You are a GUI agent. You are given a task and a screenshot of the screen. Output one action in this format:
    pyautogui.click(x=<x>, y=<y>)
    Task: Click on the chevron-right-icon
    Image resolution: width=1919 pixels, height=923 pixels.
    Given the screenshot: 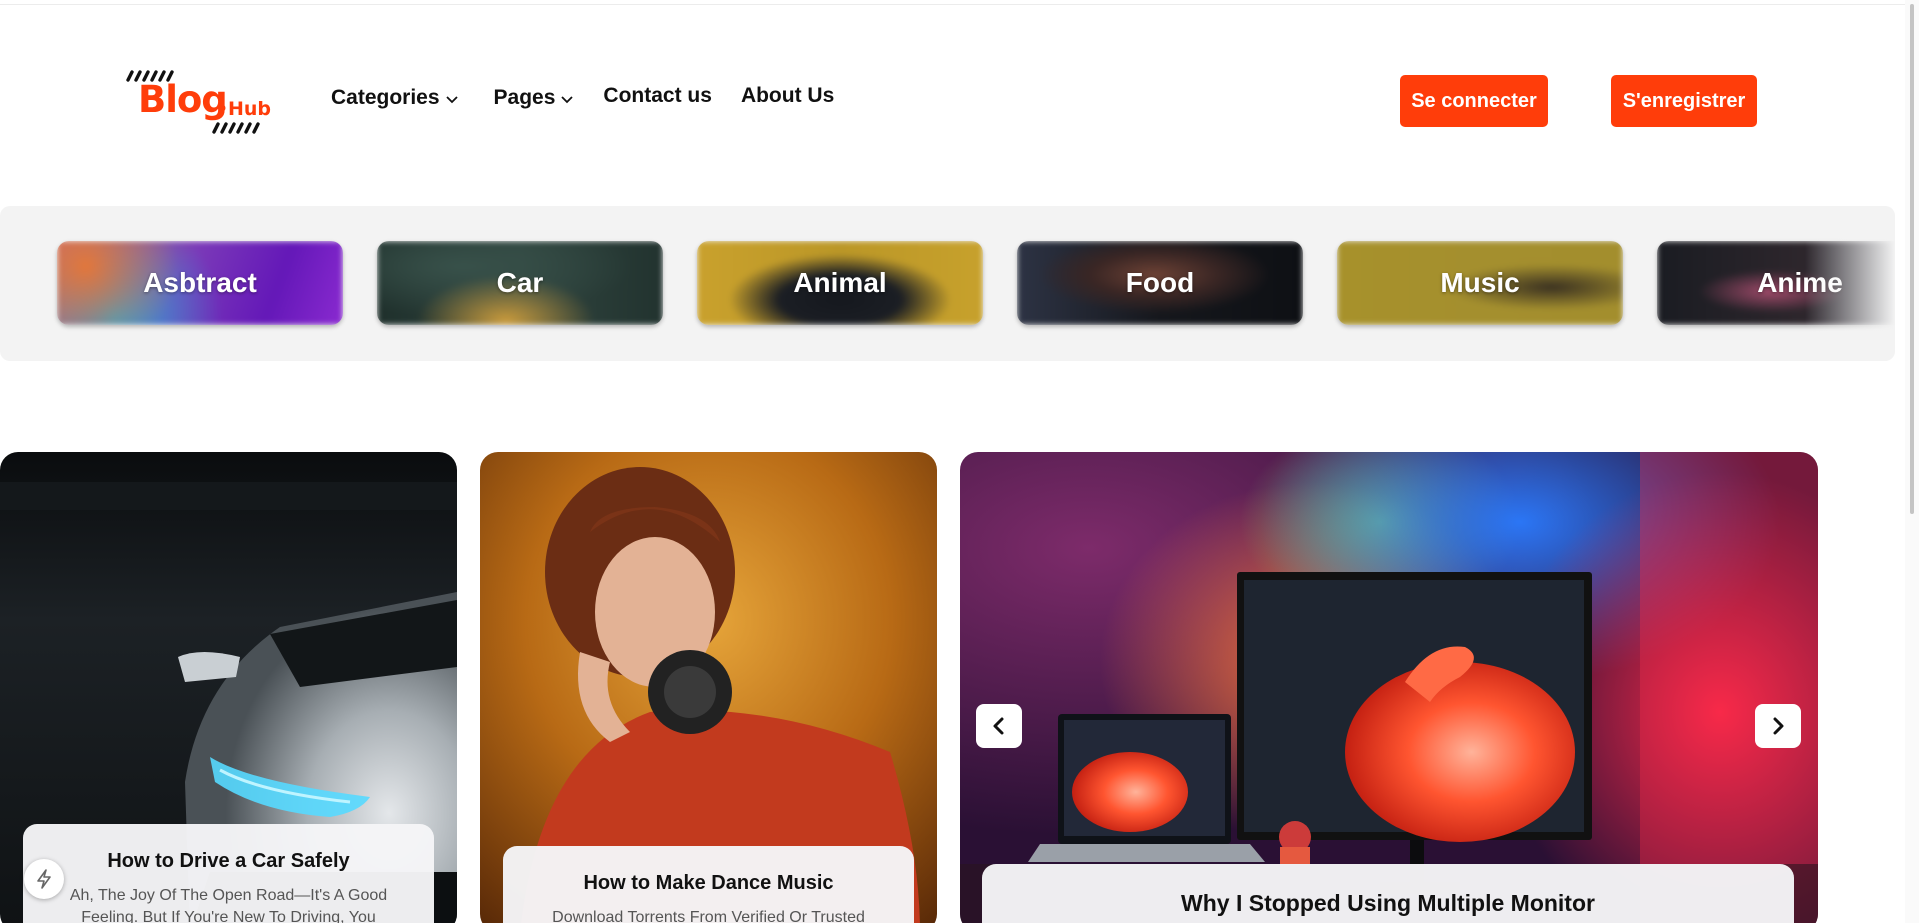 What is the action you would take?
    pyautogui.click(x=1778, y=726)
    